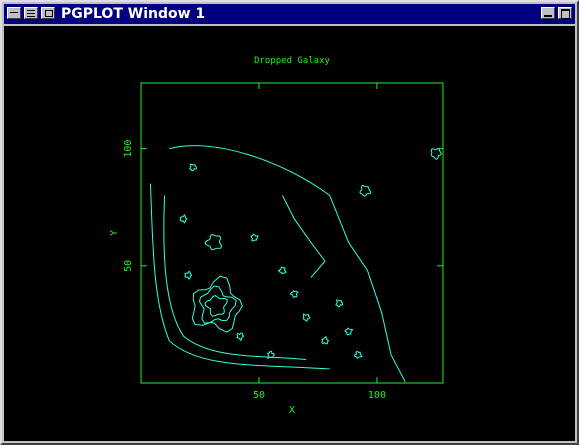 This screenshot has width=579, height=445. What do you see at coordinates (133, 14) in the screenshot?
I see `window-title: PGPLOT Window 1` at bounding box center [133, 14].